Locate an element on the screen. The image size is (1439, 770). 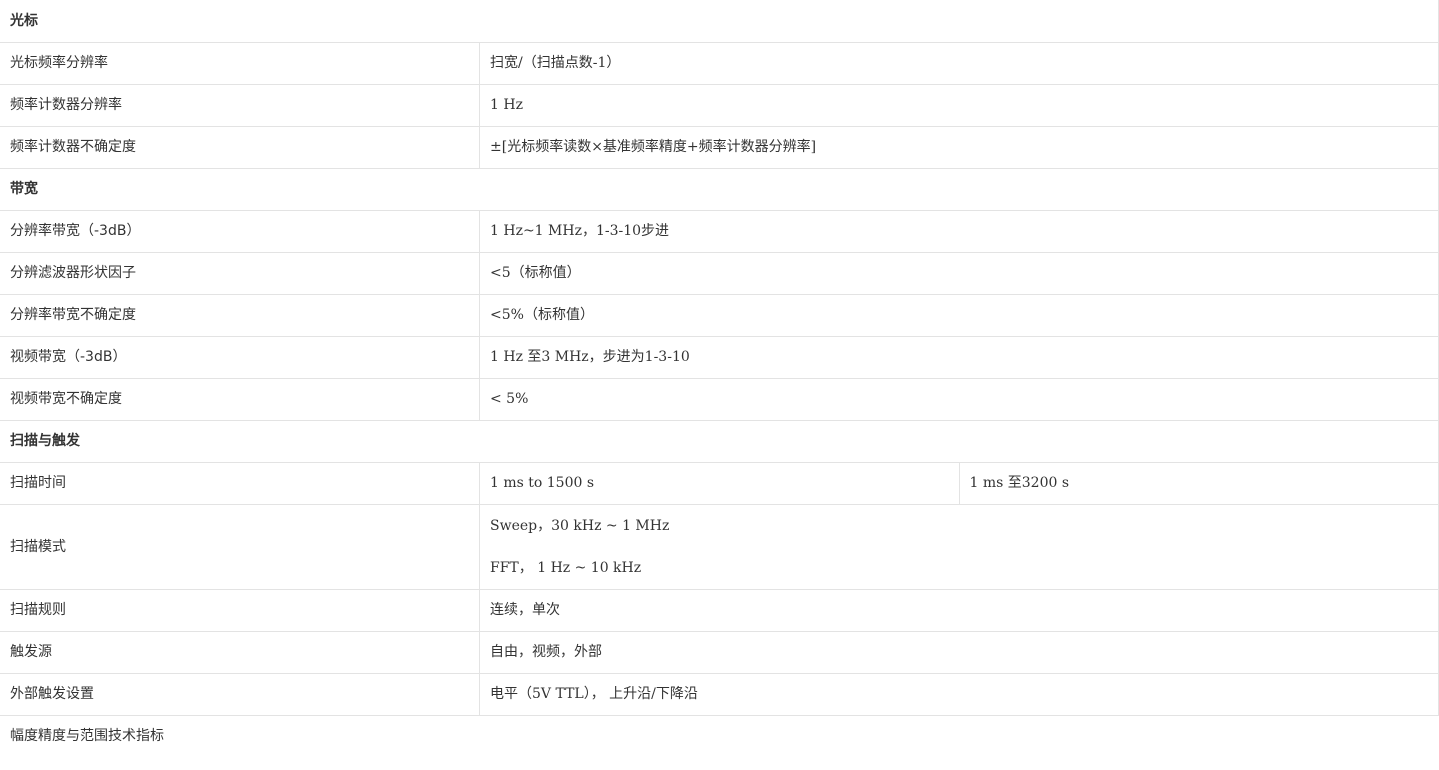
spec-label: 视频带宽不确定度 is located at coordinates (240, 399).